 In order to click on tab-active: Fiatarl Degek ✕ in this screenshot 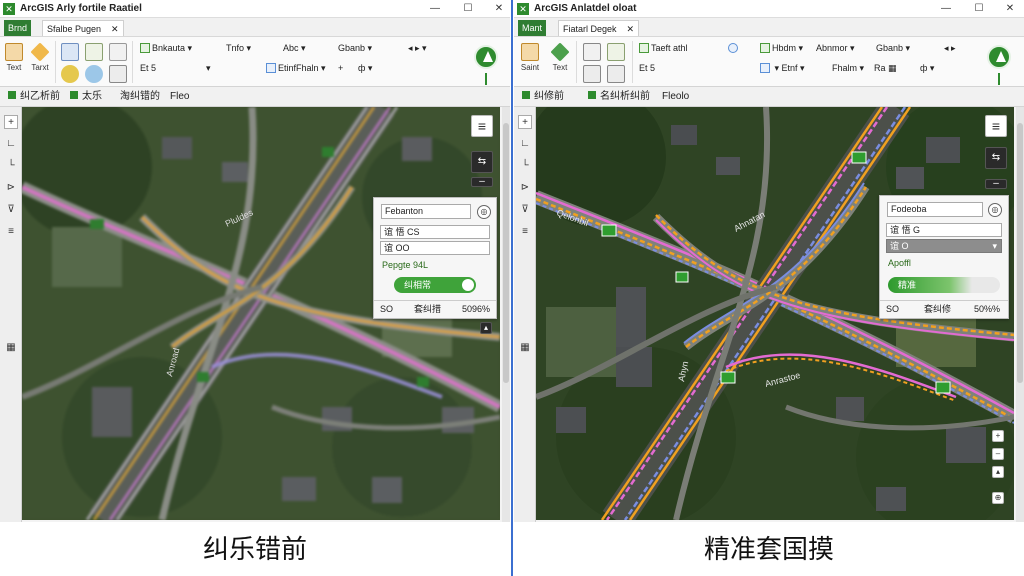, I will do `click(599, 28)`.